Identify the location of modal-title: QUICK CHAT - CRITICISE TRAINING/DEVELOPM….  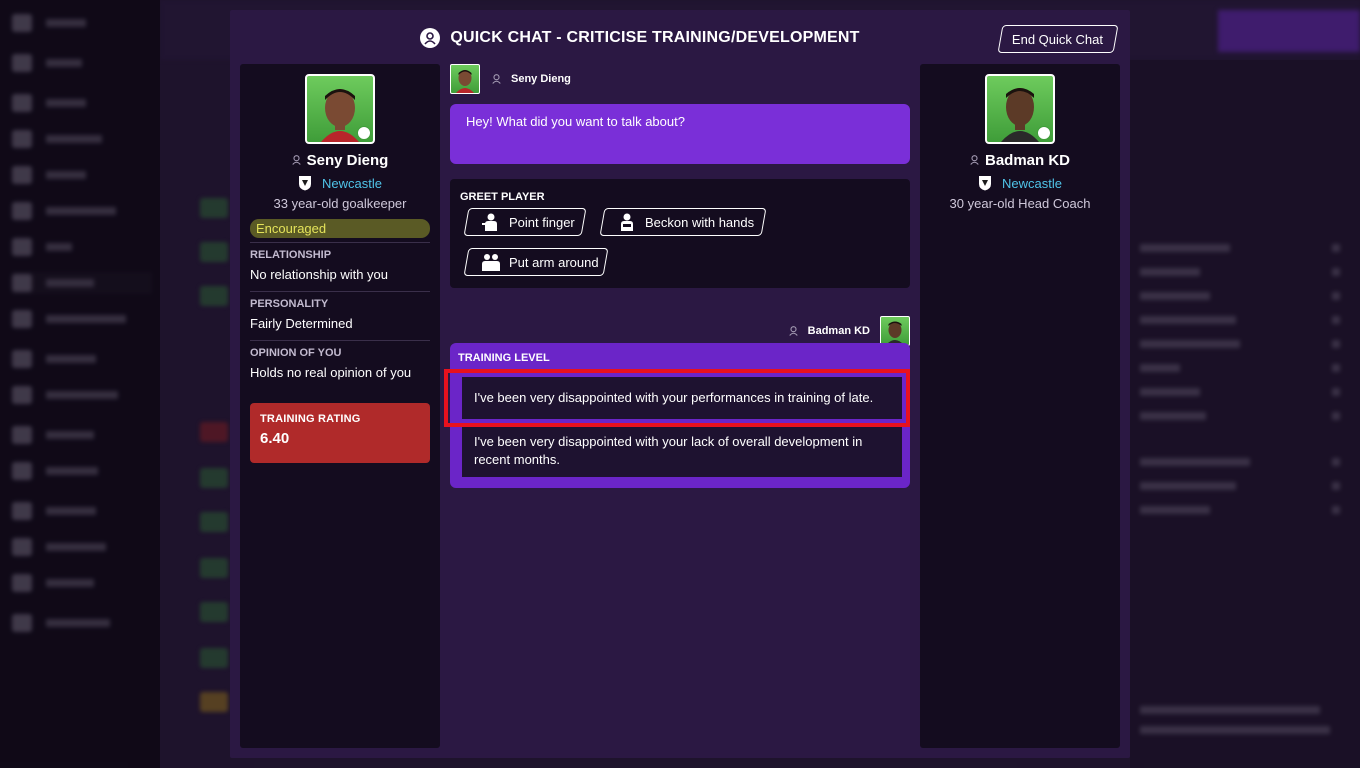
(655, 37).